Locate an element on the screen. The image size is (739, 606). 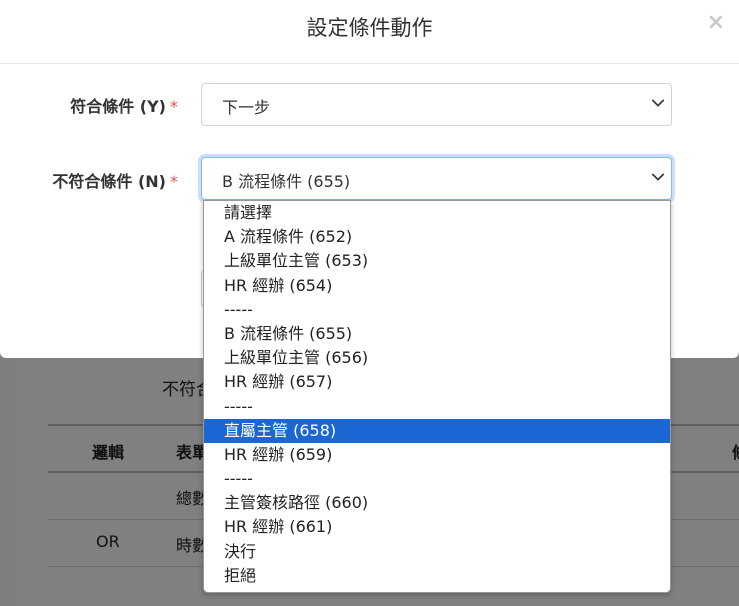
nomatch-select-value: B 流程條件 (655) is located at coordinates (286, 181).